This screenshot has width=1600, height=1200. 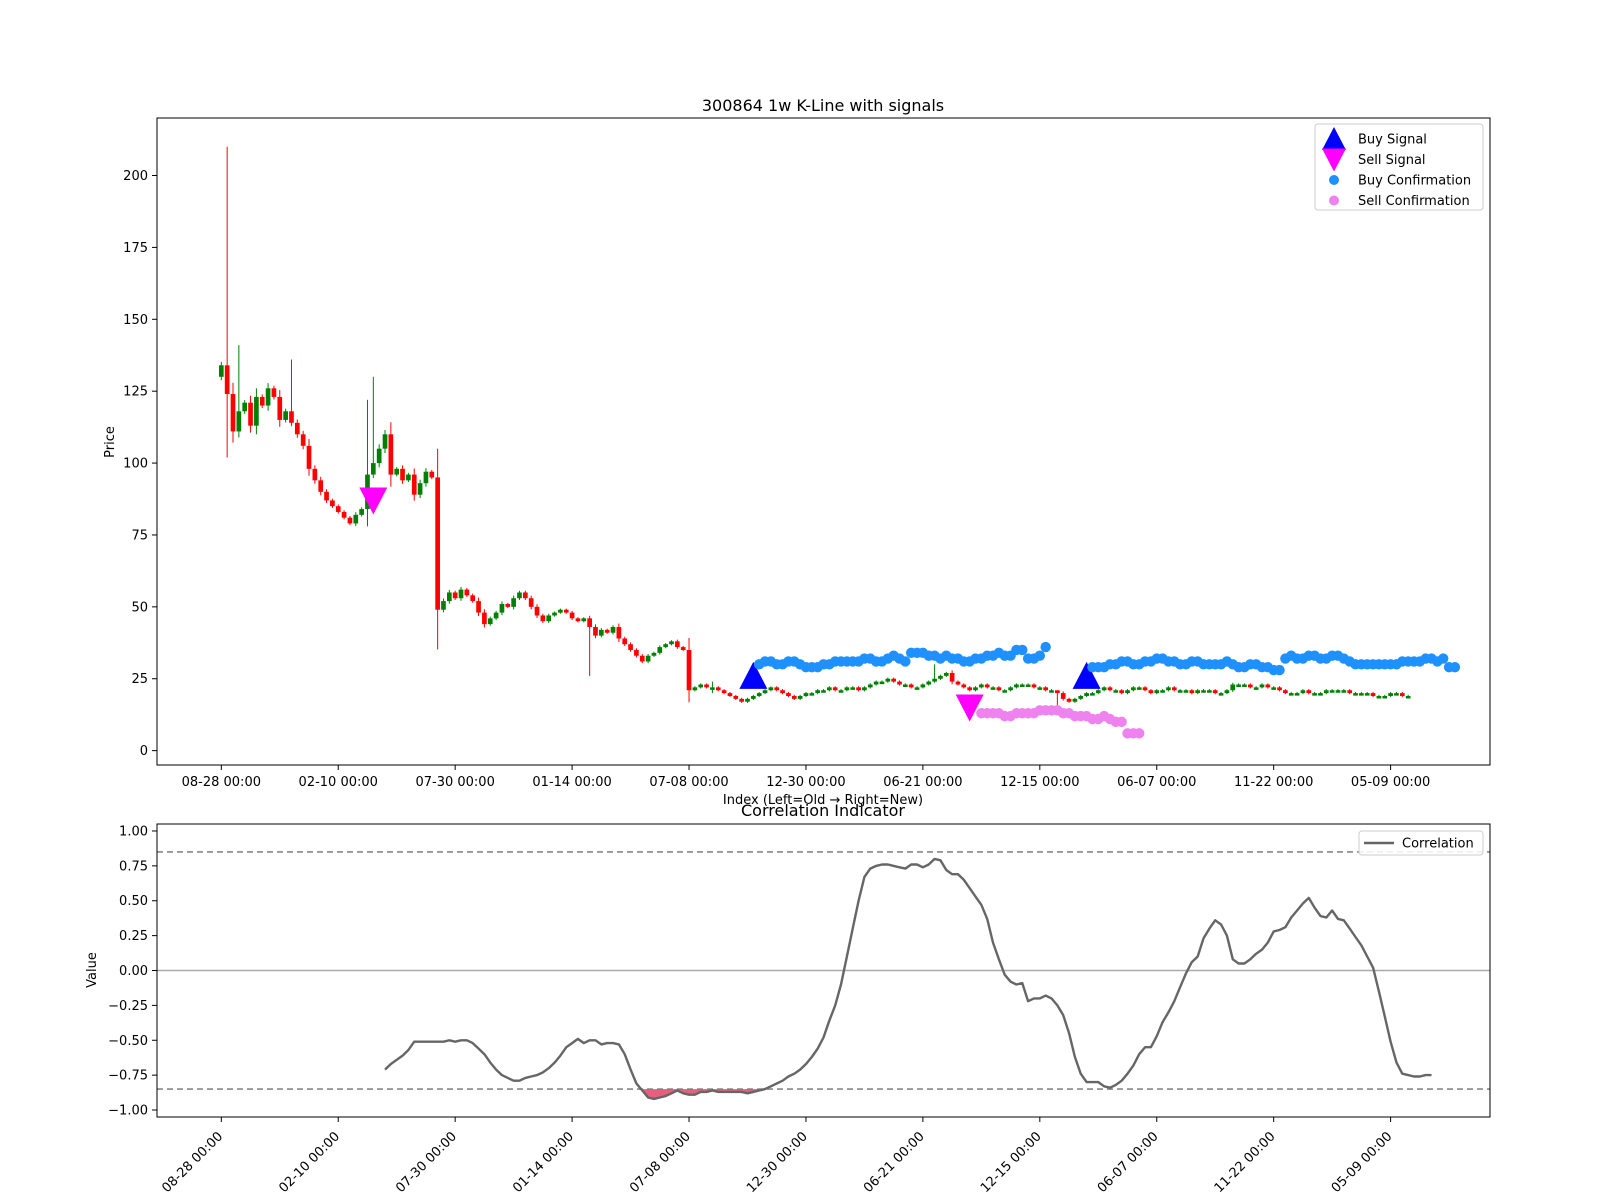 I want to click on correlation-xtick-label: 11-22 00:00, so click(x=1245, y=1162).